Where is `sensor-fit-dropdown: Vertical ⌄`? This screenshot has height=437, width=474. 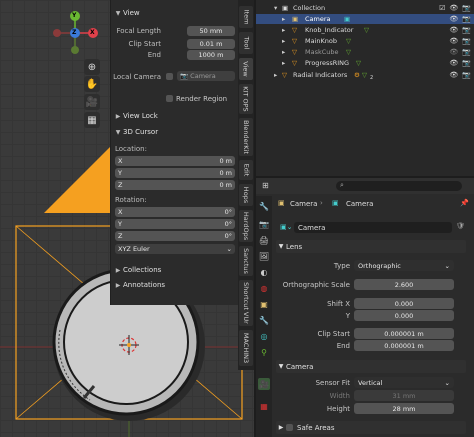
sensor-fit-dropdown: Vertical ⌄ is located at coordinates (404, 382).